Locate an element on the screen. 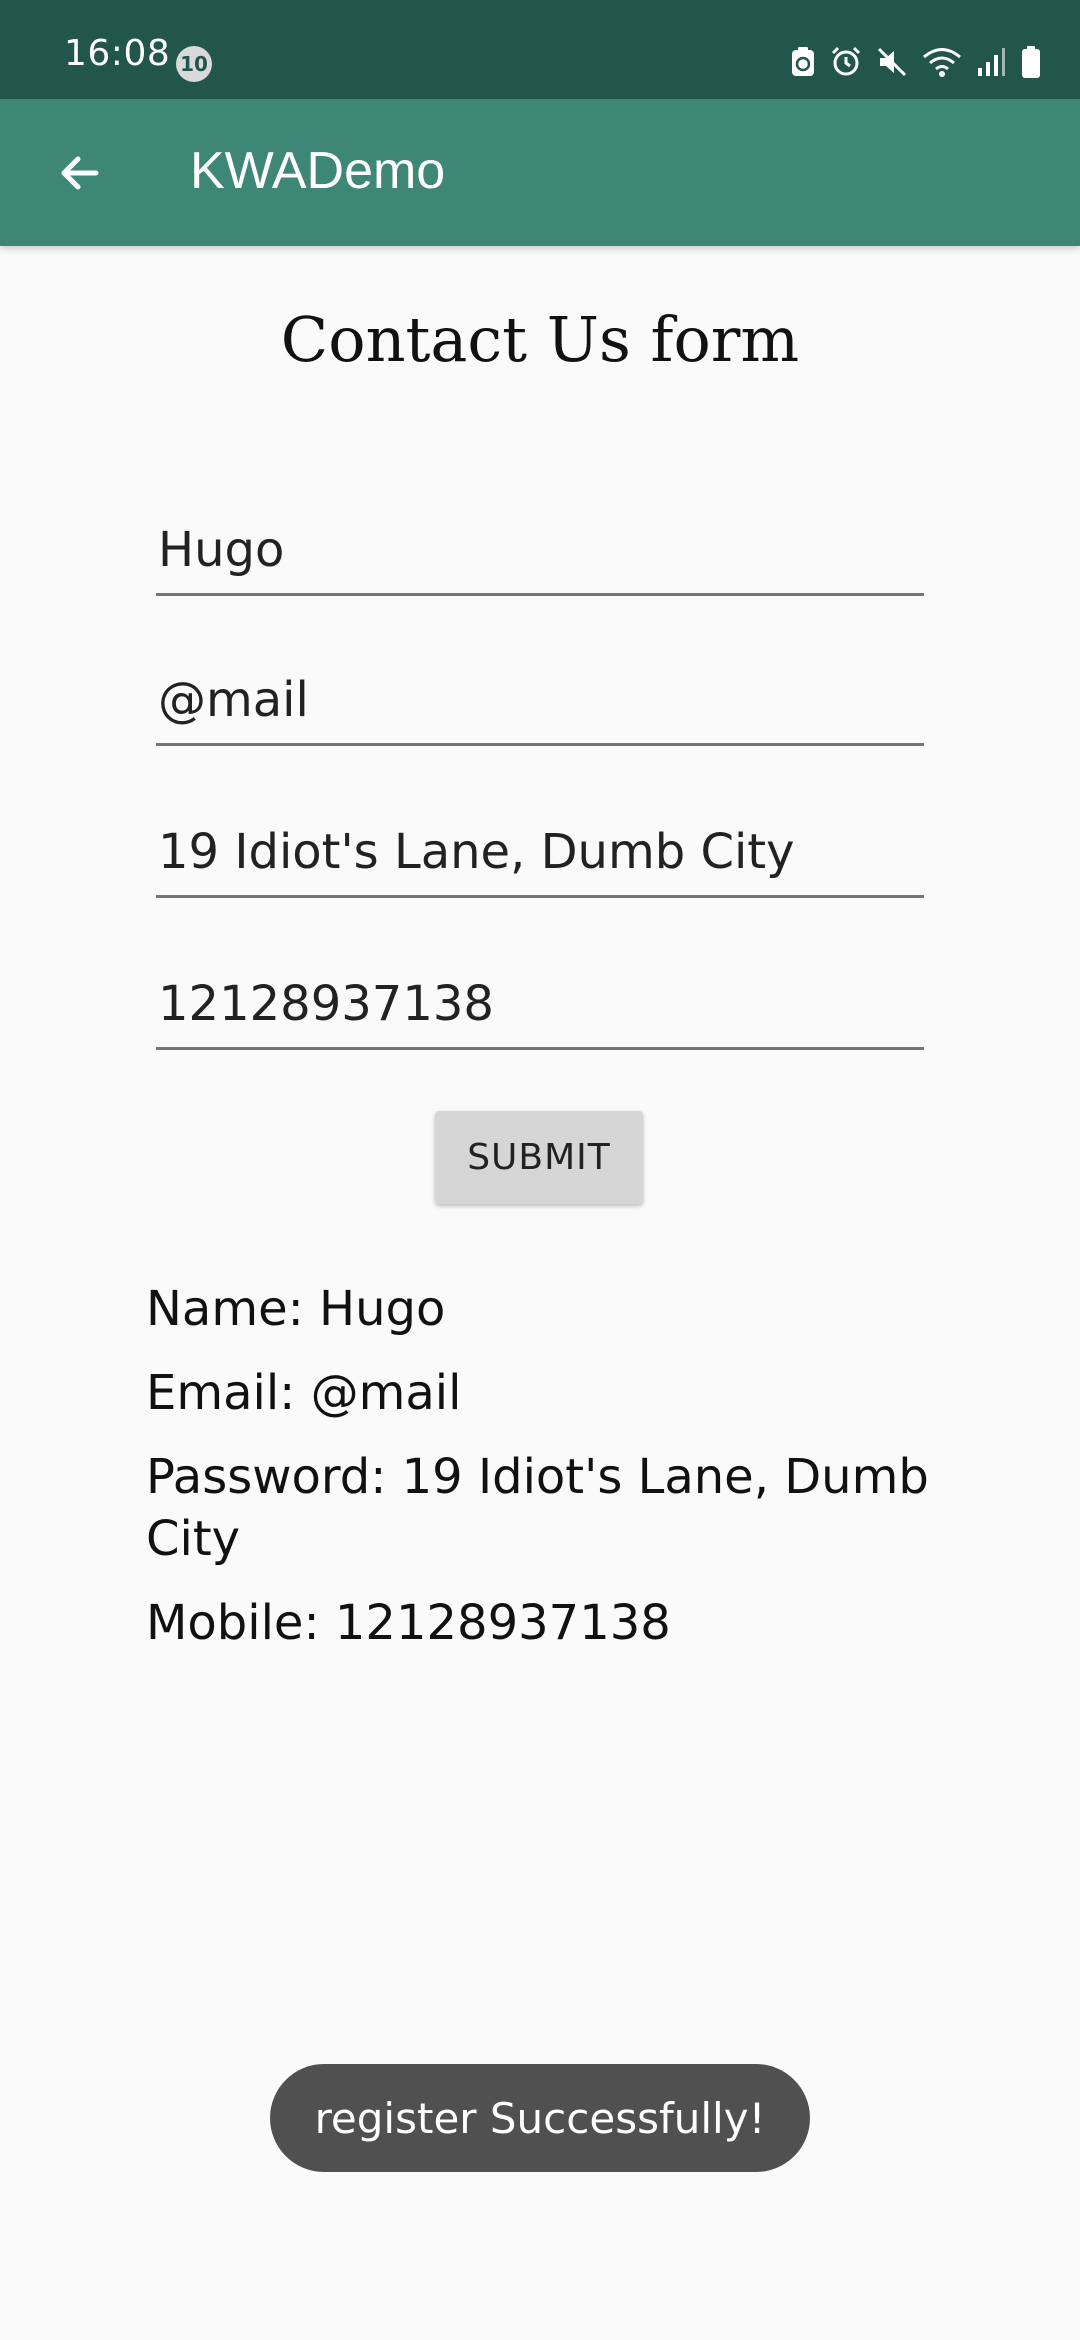 The height and width of the screenshot is (2340, 1080). alarm-icon is located at coordinates (846, 61).